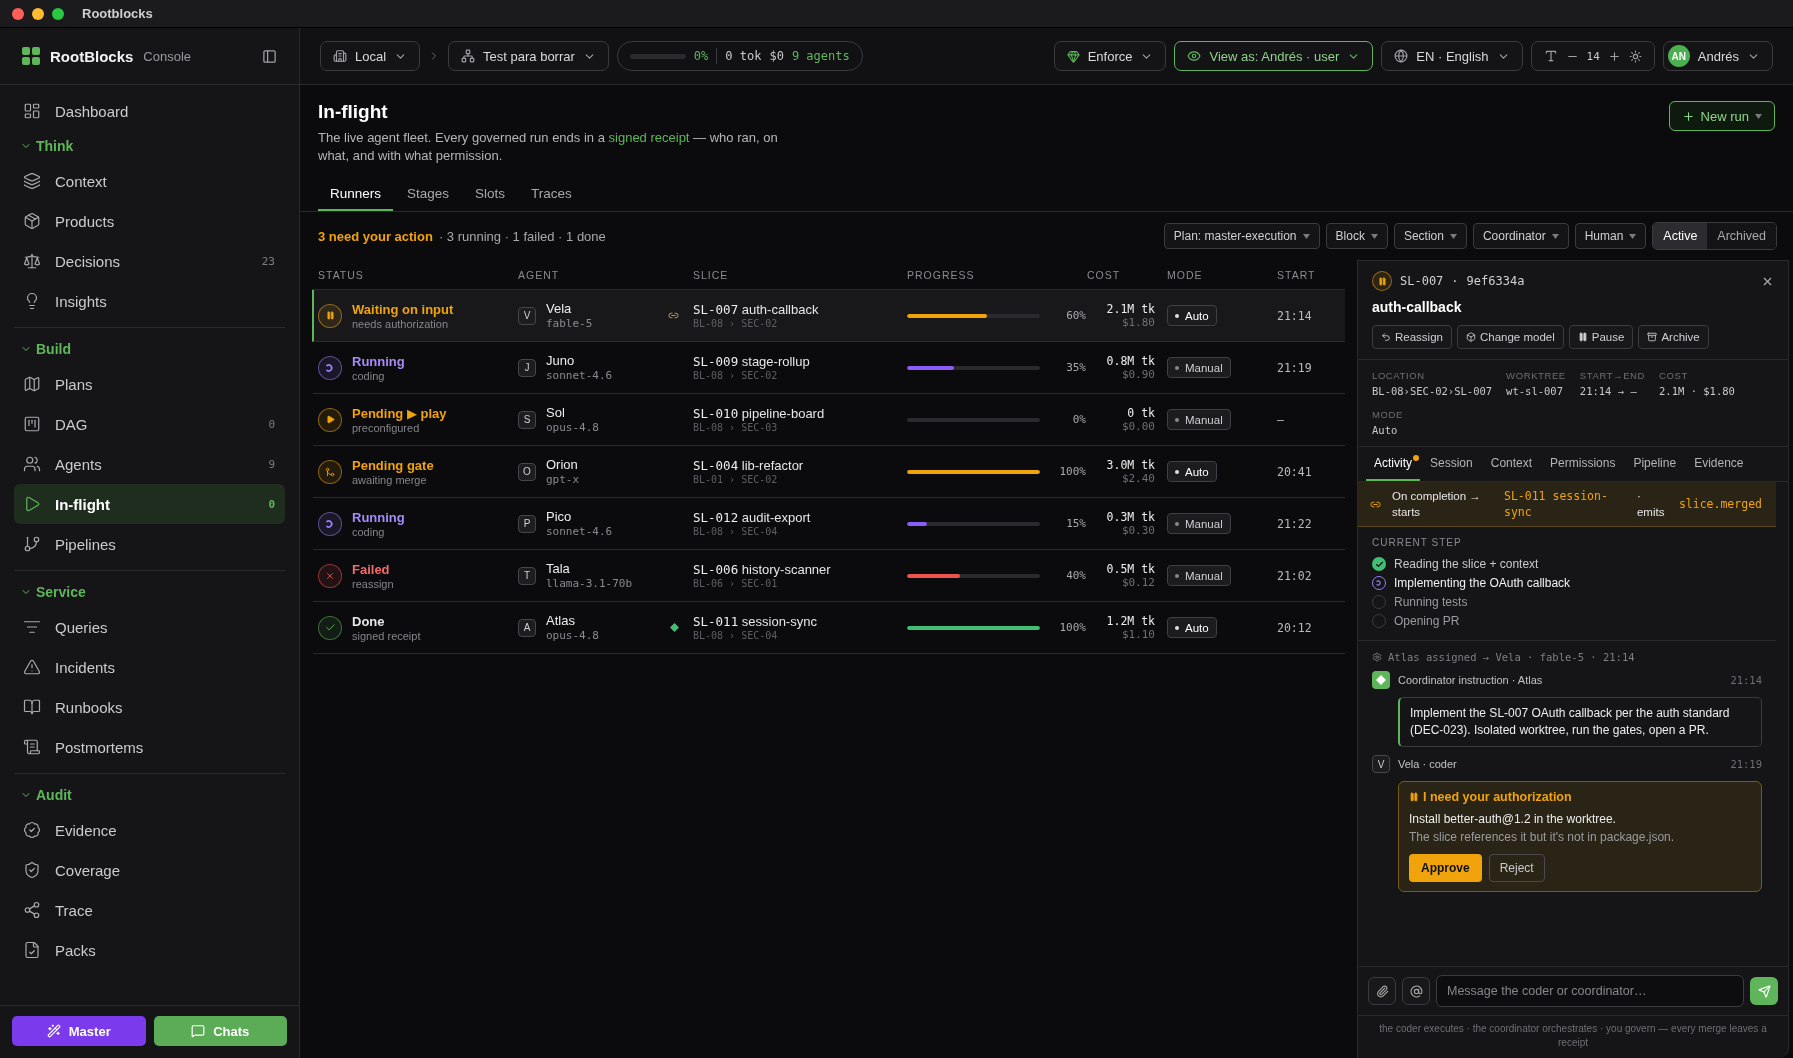 This screenshot has height=1058, width=1793. I want to click on master-button: Master, so click(79, 1031).